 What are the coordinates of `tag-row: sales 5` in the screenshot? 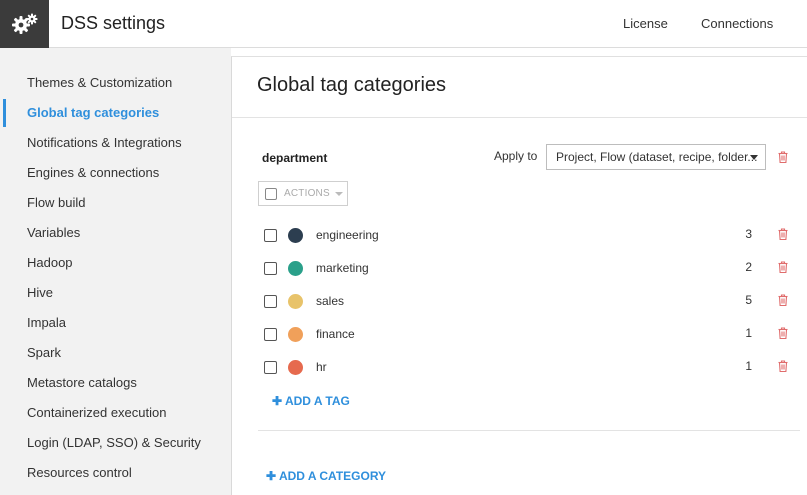 It's located at (519, 300).